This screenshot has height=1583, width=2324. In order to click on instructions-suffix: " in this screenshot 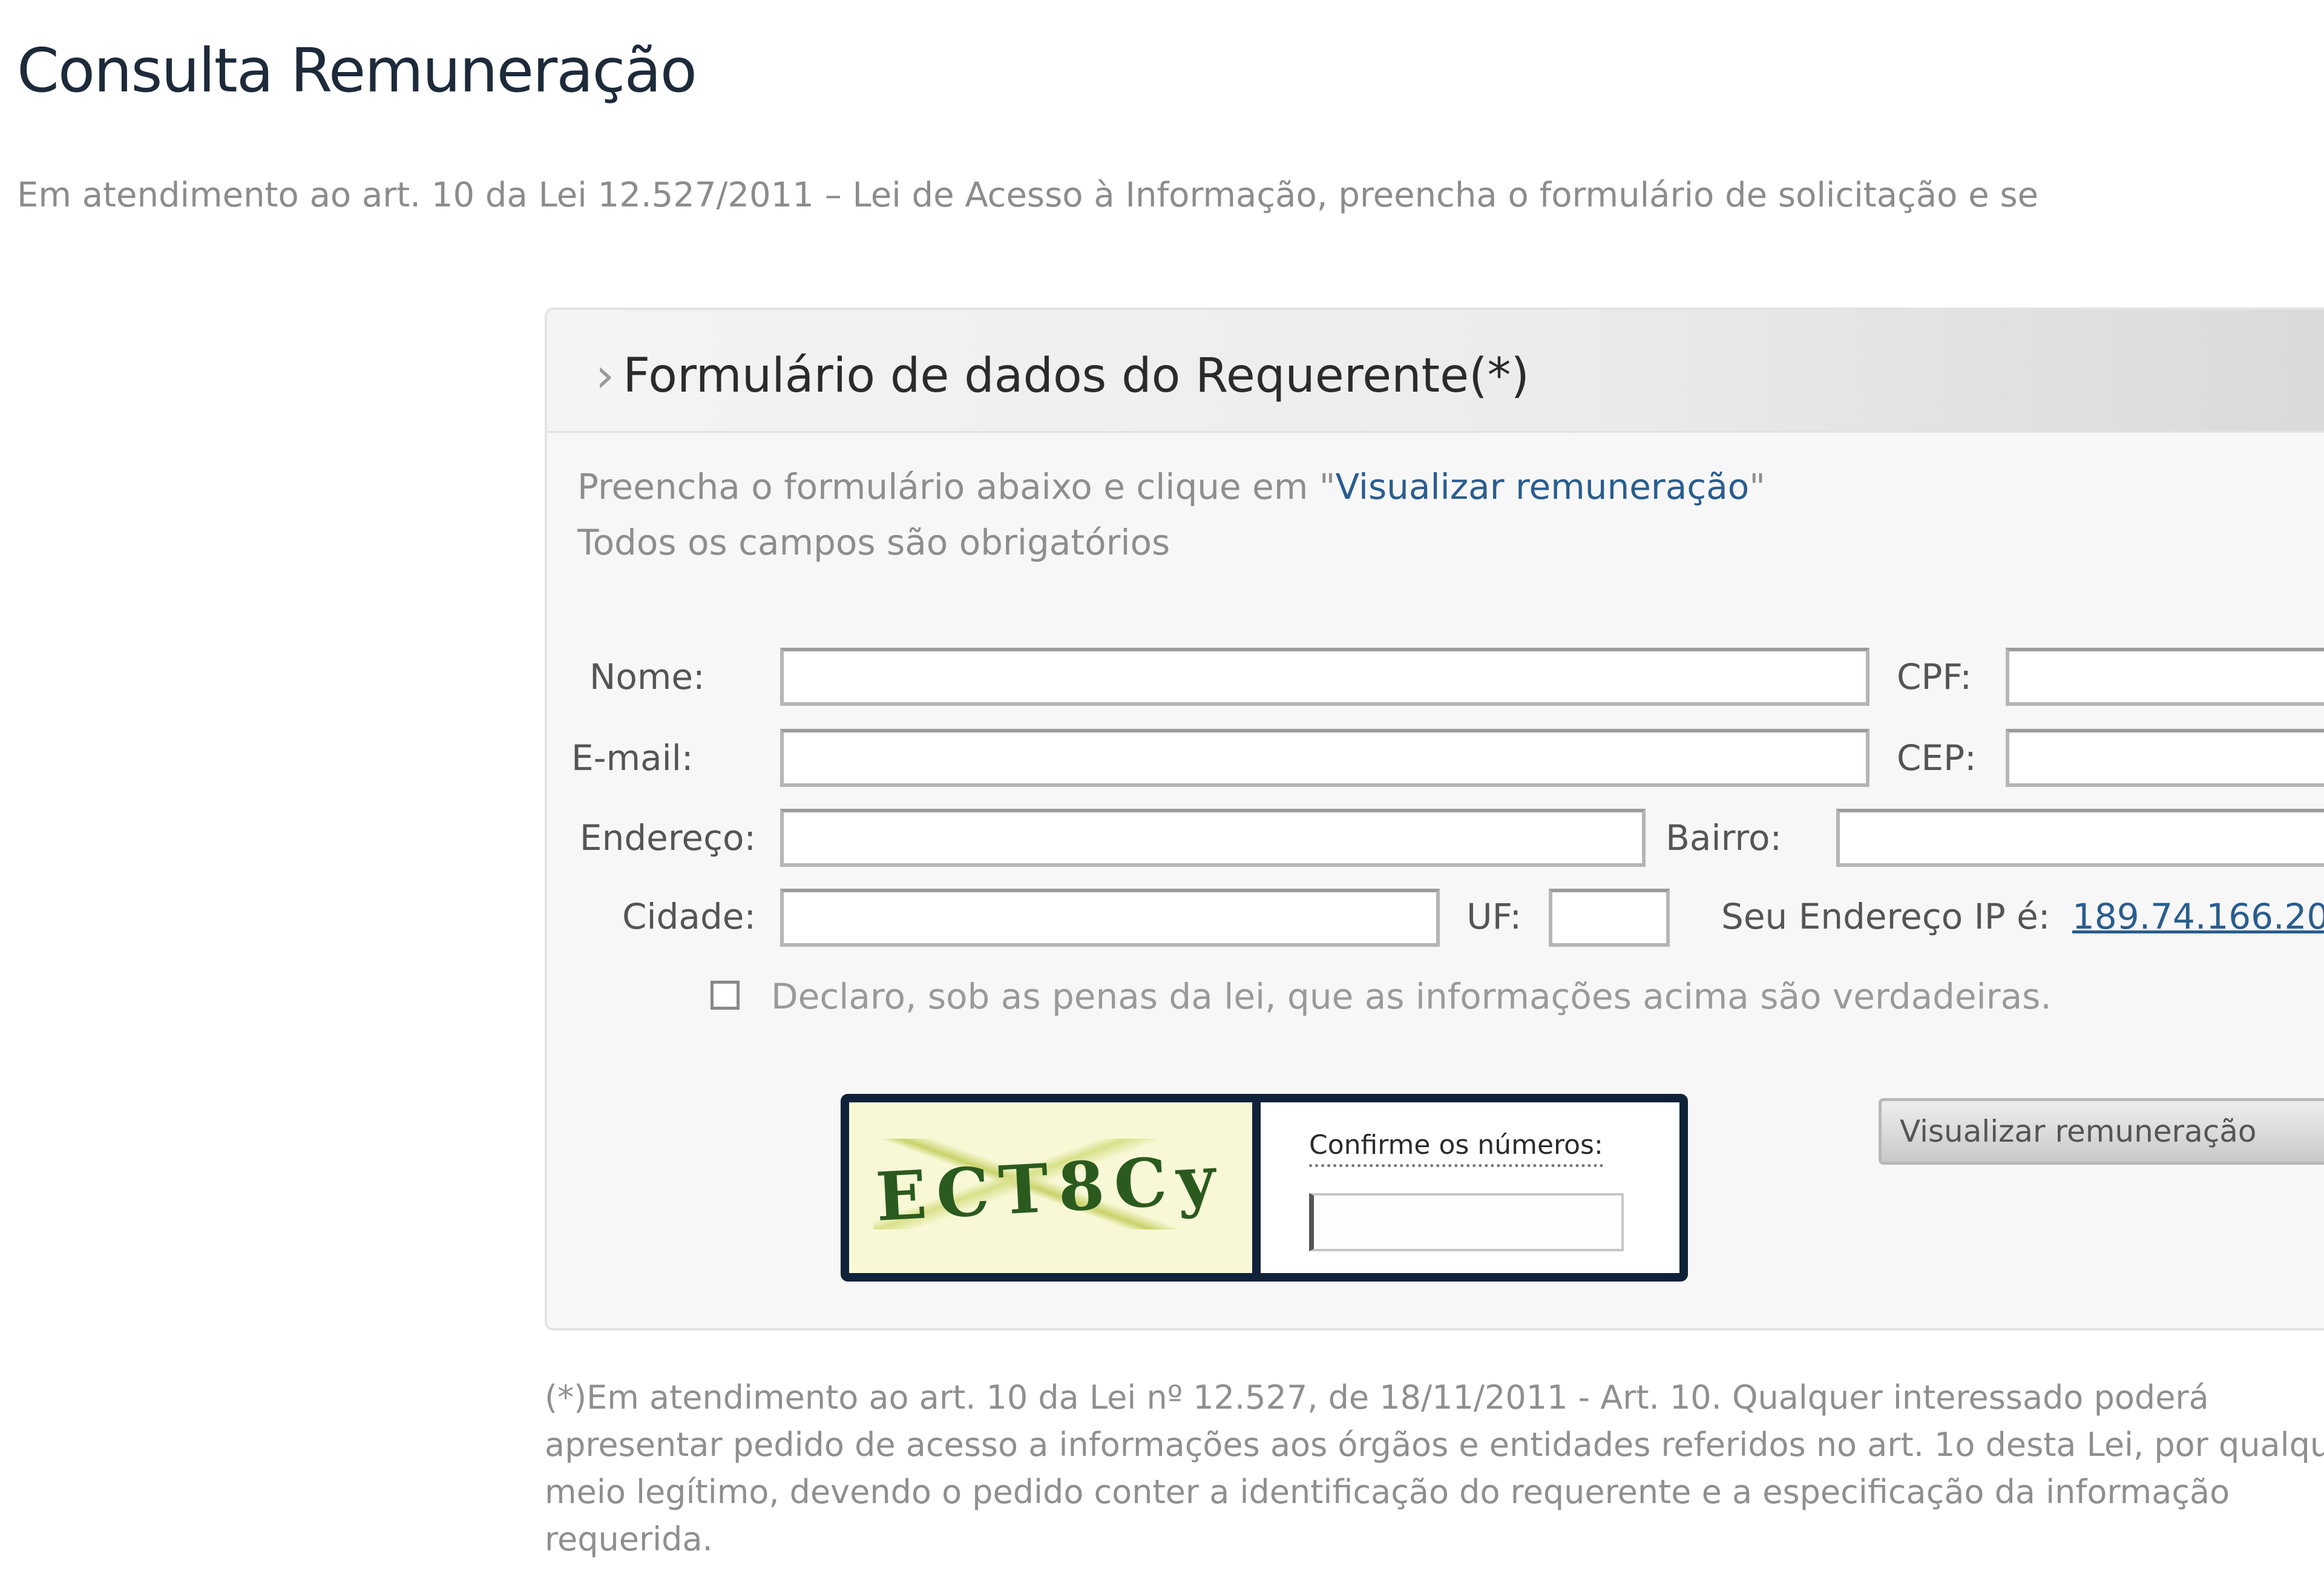, I will do `click(1757, 487)`.